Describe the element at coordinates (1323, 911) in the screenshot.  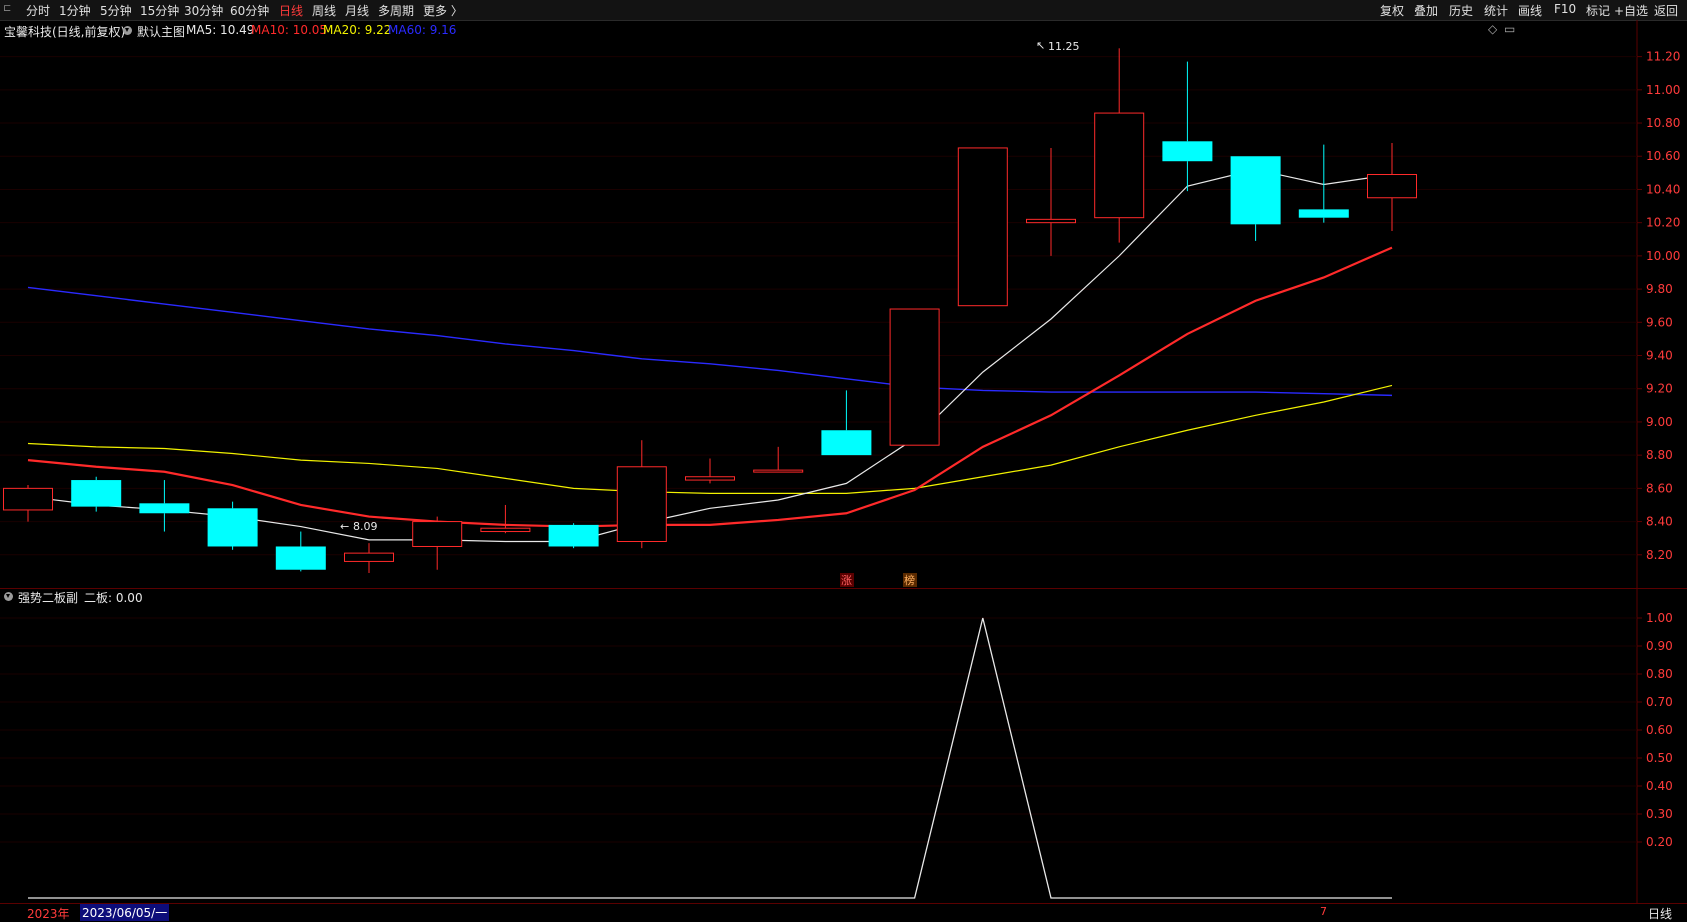
I see `date-tick-mark: 7` at that location.